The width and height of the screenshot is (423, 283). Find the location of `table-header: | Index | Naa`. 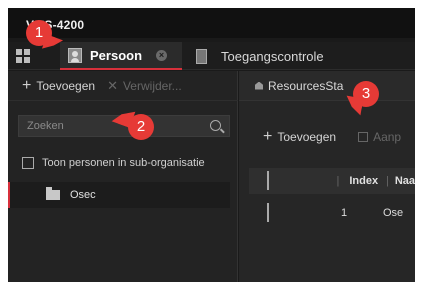

table-header: | Index | Naa is located at coordinates (332, 181).